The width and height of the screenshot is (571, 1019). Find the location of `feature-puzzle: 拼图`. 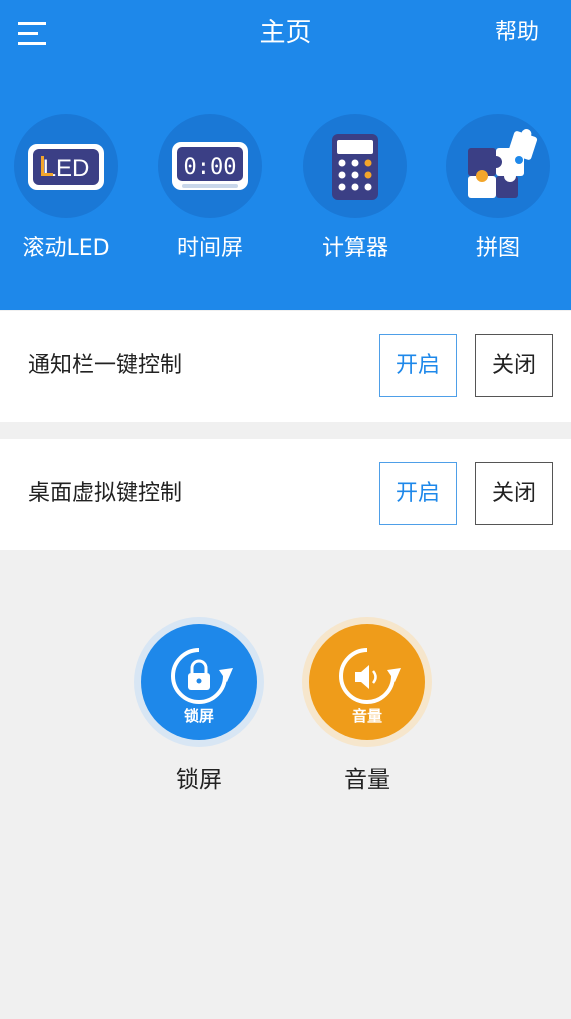

feature-puzzle: 拼图 is located at coordinates (498, 189).